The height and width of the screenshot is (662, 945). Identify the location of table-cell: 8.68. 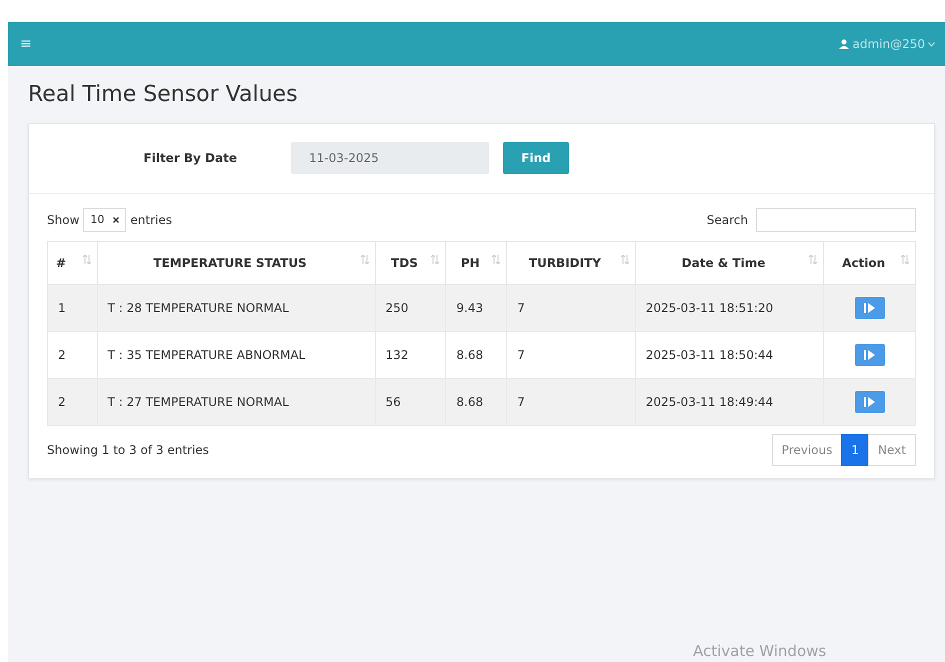
(476, 402).